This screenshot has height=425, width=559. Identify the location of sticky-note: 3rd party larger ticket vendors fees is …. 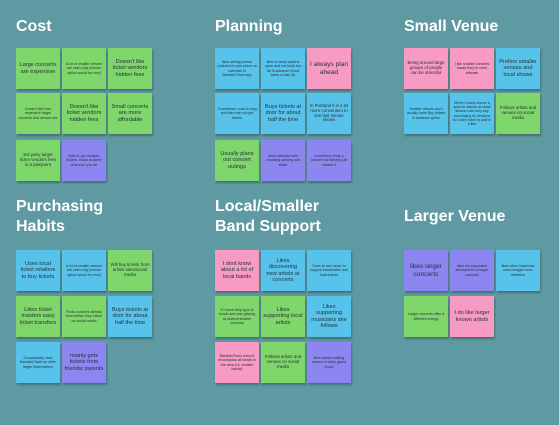
(38, 160).